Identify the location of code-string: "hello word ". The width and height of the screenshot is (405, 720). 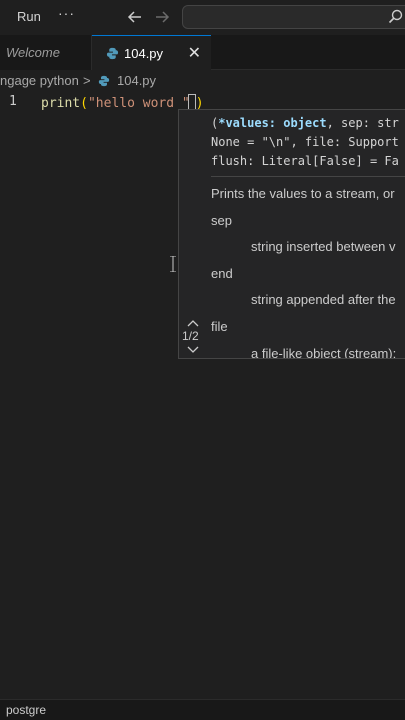
(138, 103).